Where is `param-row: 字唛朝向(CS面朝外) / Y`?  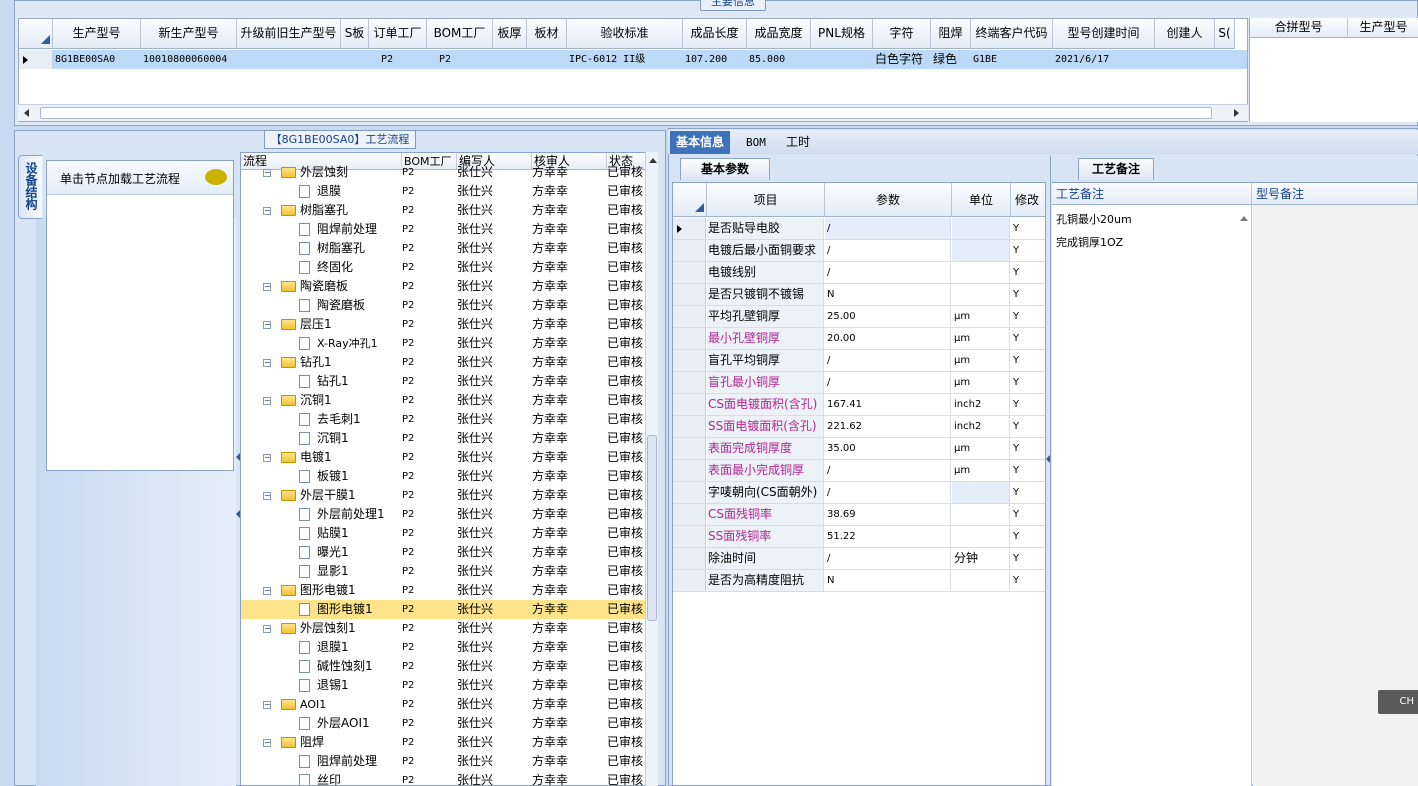 param-row: 字唛朝向(CS面朝外) / Y is located at coordinates (859, 493).